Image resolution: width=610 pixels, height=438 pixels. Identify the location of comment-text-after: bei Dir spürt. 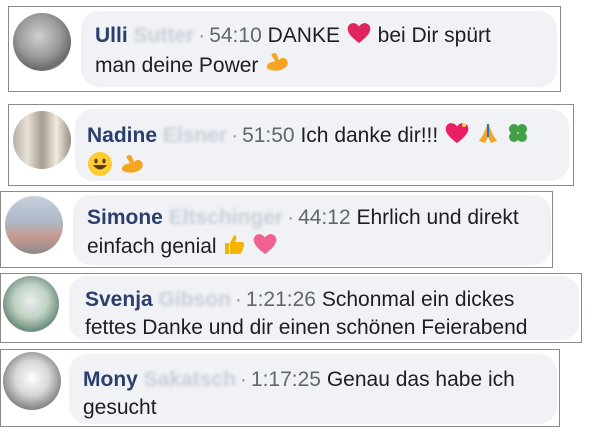
(434, 35).